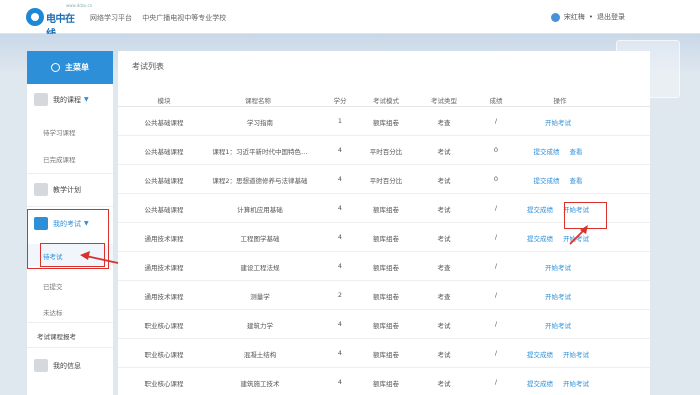 The image size is (700, 395). I want to click on course-name-cell: 课程2：思想道德修养与法律基础, so click(260, 181).